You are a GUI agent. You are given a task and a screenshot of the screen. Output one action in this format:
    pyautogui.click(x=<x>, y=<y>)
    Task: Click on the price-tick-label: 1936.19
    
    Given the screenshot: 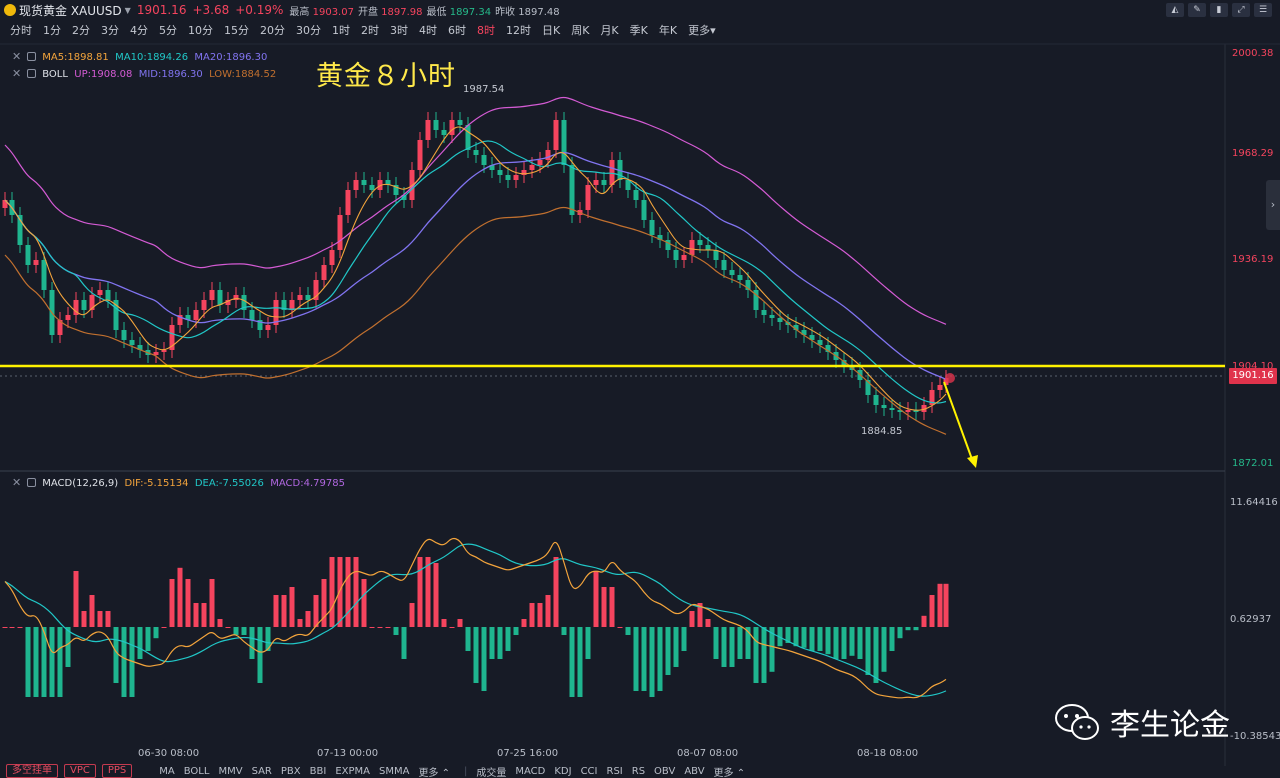 What is the action you would take?
    pyautogui.click(x=1253, y=259)
    